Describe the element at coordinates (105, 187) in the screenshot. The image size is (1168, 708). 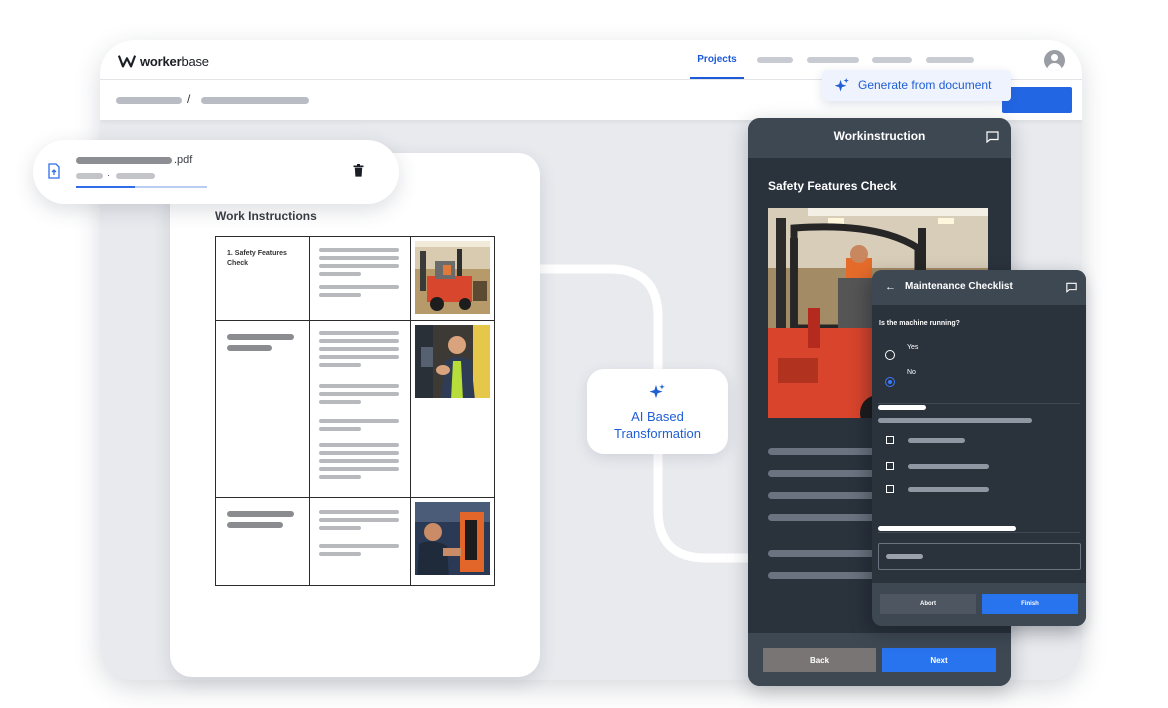
I see `upload-progress-fill` at that location.